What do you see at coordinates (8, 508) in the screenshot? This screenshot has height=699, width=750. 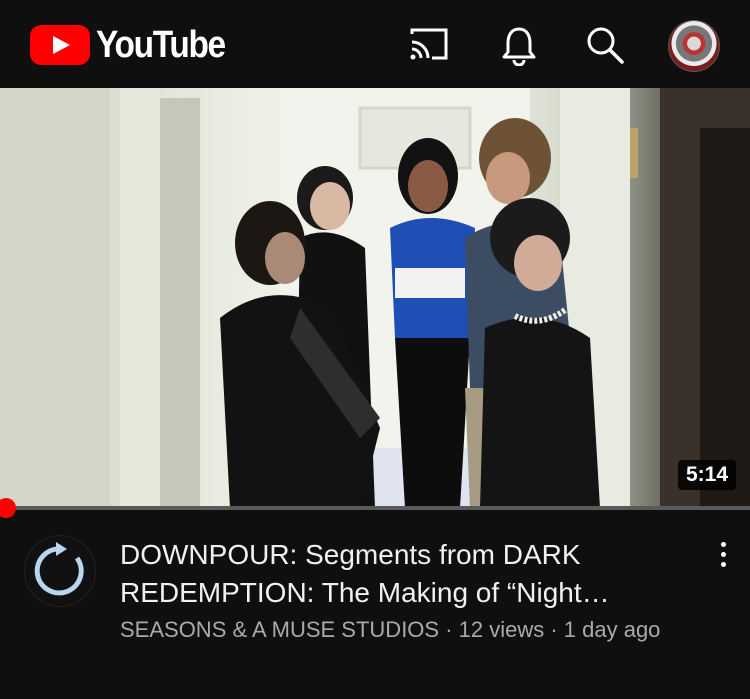 I see `progress-knob` at bounding box center [8, 508].